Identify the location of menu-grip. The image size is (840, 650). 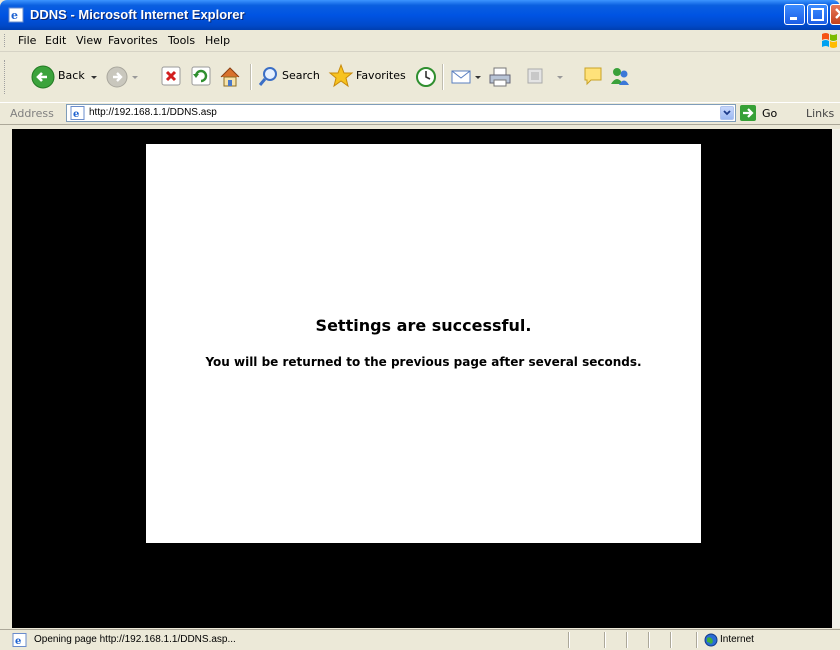
(6, 40).